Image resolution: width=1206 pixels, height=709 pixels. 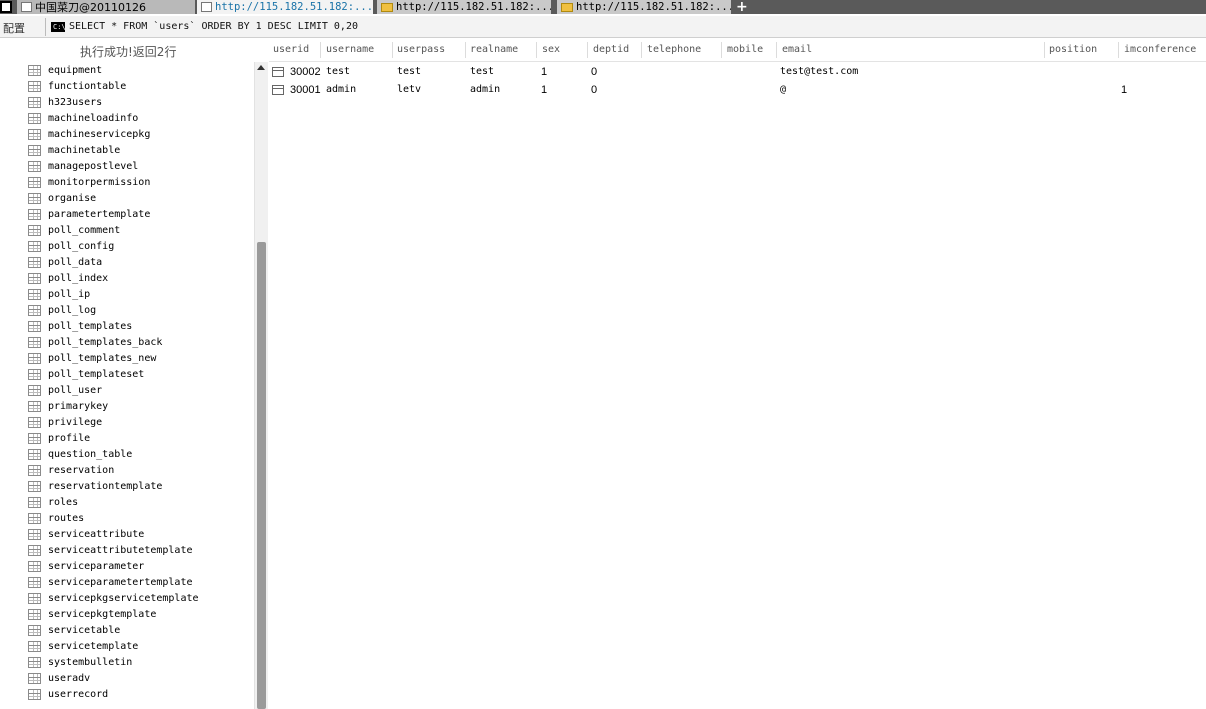 What do you see at coordinates (74, 150) in the screenshot?
I see `tree-item: machinetable` at bounding box center [74, 150].